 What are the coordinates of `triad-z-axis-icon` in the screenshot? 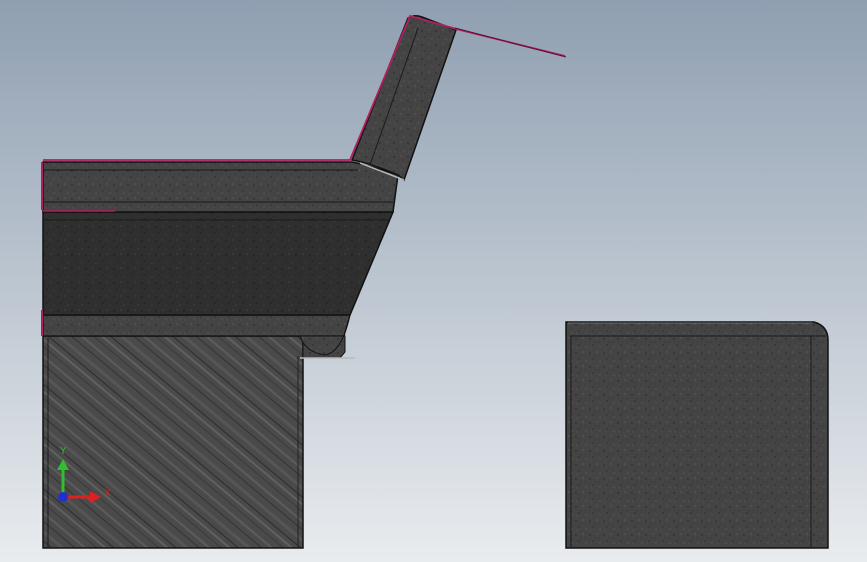 It's located at (63, 497).